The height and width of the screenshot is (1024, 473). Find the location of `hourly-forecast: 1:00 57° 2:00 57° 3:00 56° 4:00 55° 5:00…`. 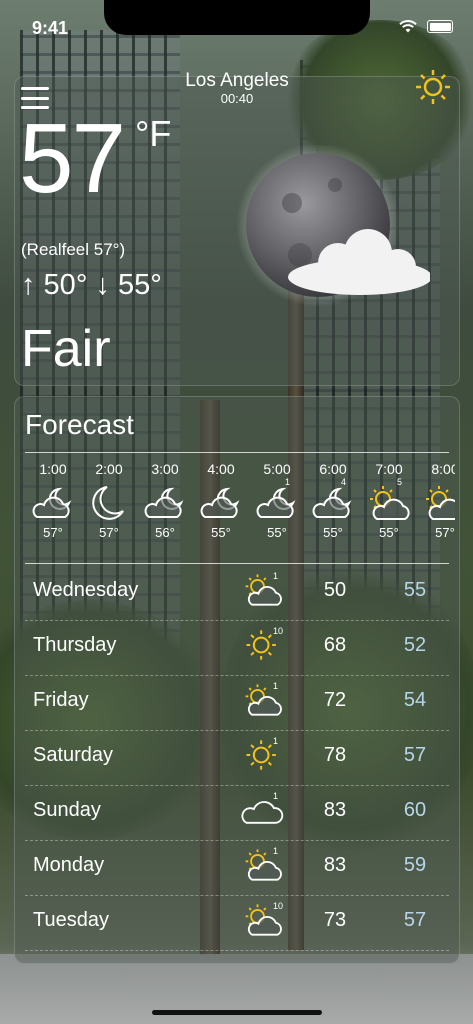

hourly-forecast: 1:00 57° 2:00 57° 3:00 56° 4:00 55° 5:00… is located at coordinates (240, 511).